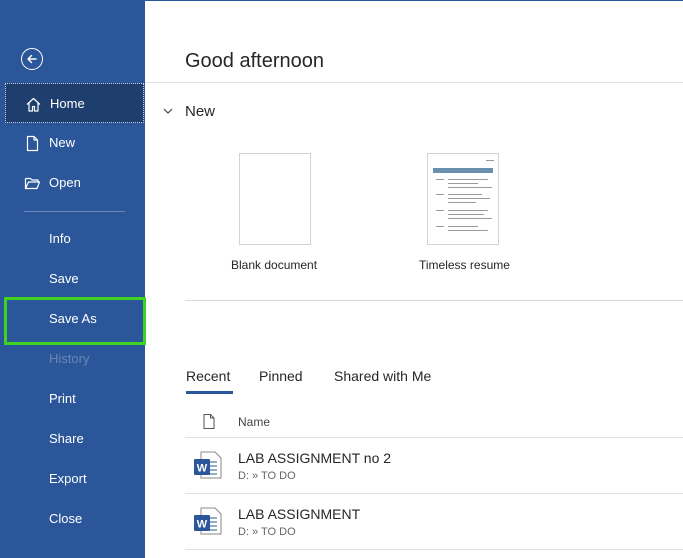 The height and width of the screenshot is (558, 683). Describe the element at coordinates (66, 438) in the screenshot. I see `sidebar-item-label: Share` at that location.